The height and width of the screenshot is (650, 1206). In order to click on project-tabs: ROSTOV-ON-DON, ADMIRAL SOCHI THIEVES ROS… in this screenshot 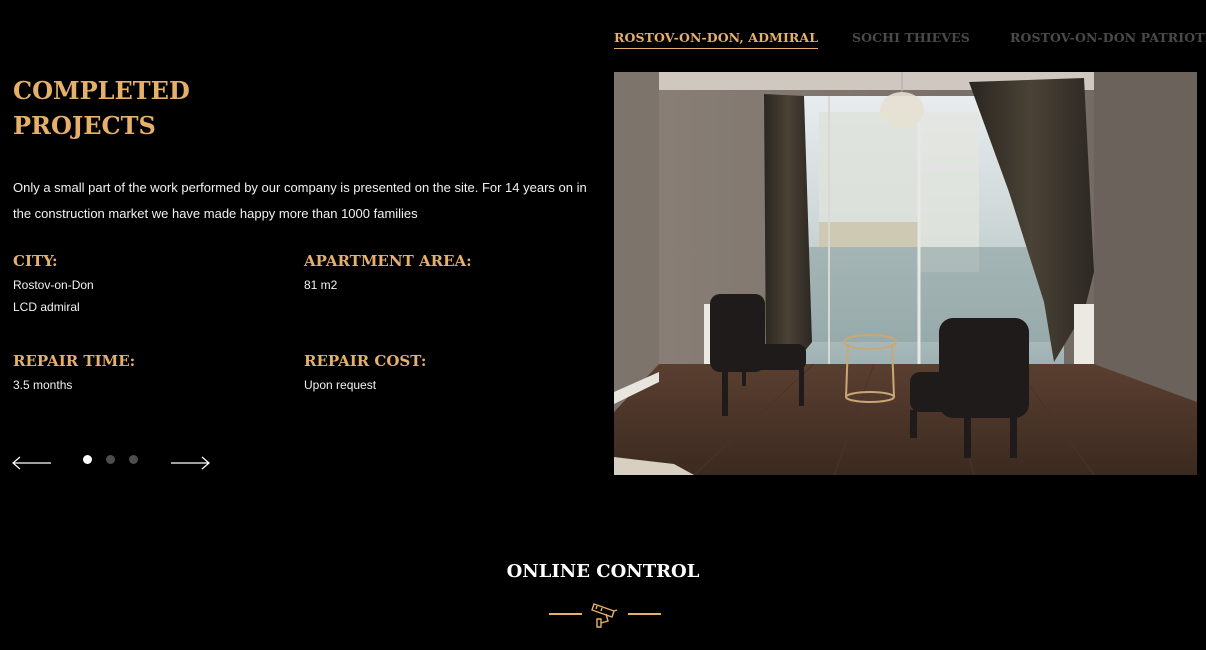, I will do `click(910, 40)`.